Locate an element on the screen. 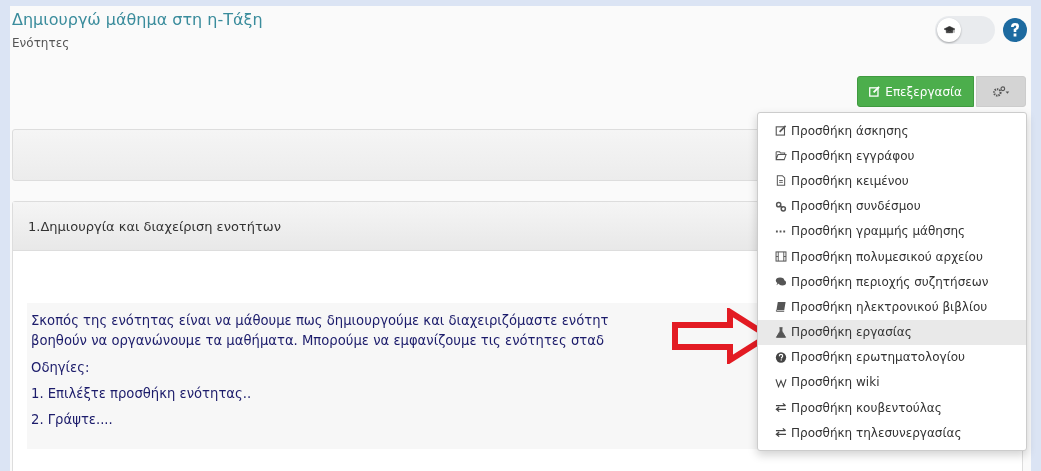 The width and height of the screenshot is (1041, 471). link-icon is located at coordinates (781, 206).